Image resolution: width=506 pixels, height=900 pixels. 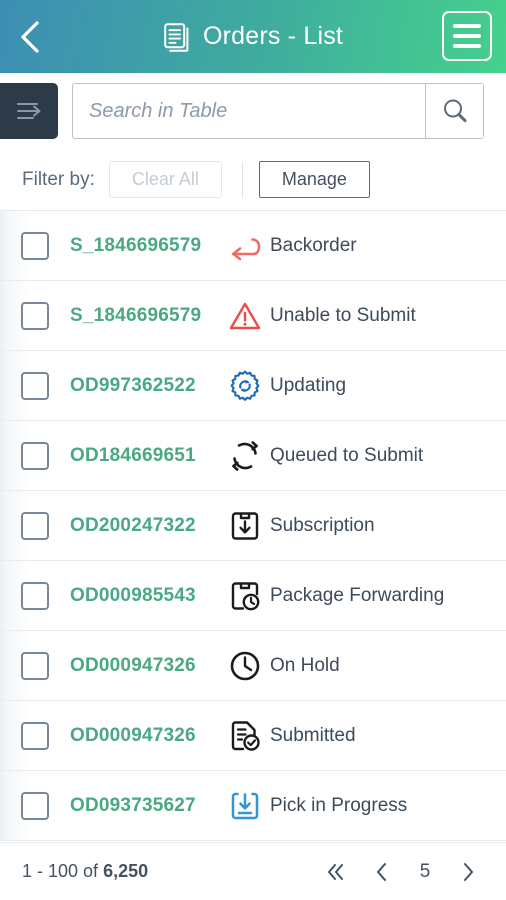 What do you see at coordinates (245, 456) in the screenshot?
I see `refresh-arrows-icon` at bounding box center [245, 456].